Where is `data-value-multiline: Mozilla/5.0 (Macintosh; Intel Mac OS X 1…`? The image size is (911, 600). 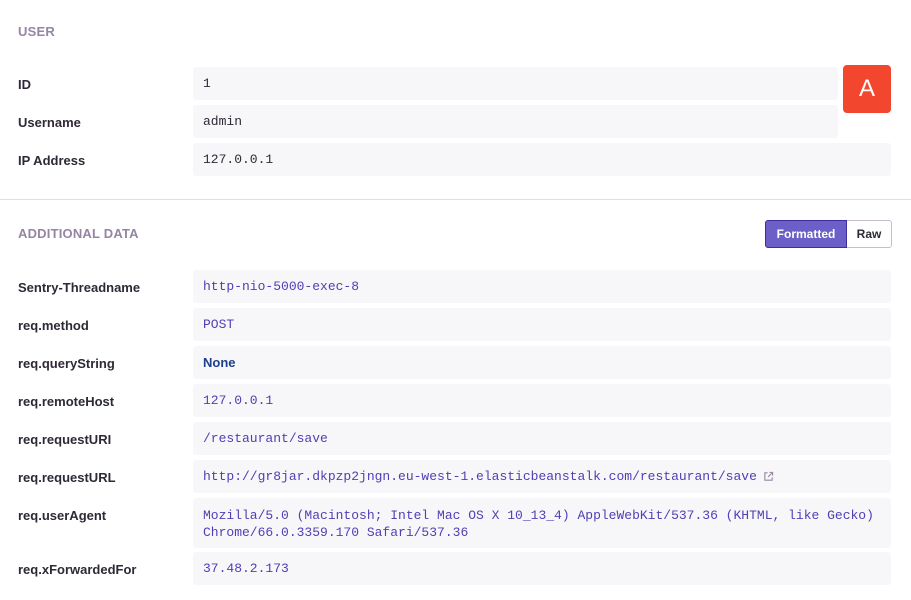 data-value-multiline: Mozilla/5.0 (Macintosh; Intel Mac OS X 1… is located at coordinates (542, 523).